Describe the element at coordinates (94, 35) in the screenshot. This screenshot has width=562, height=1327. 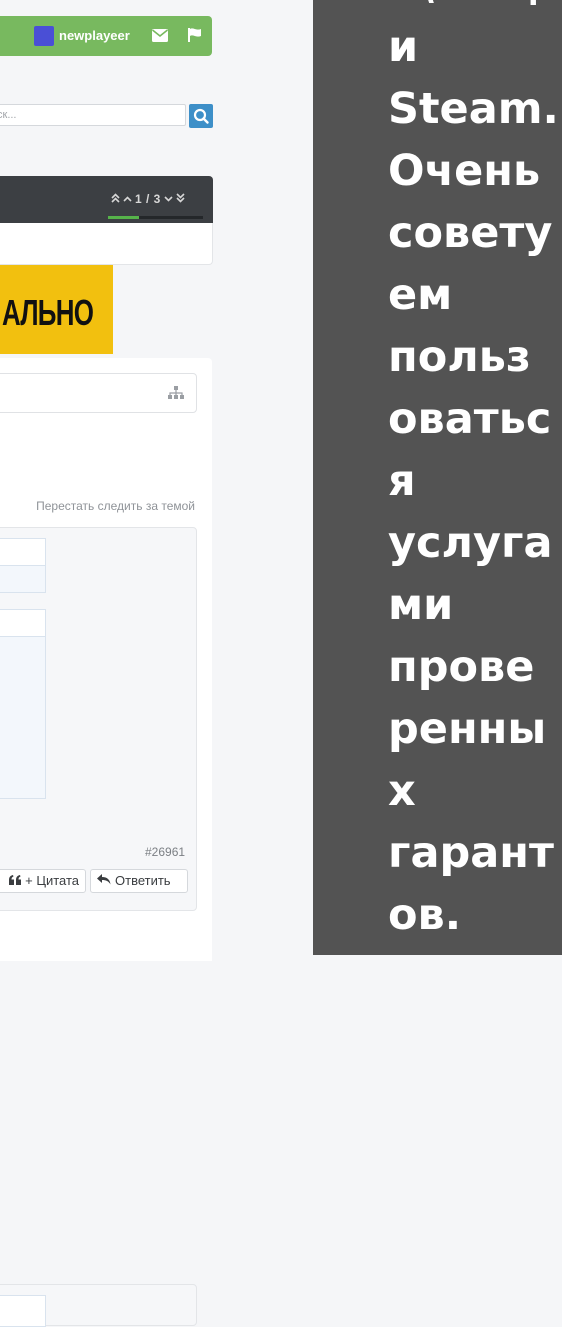
I see `username-link: newplayeer` at that location.